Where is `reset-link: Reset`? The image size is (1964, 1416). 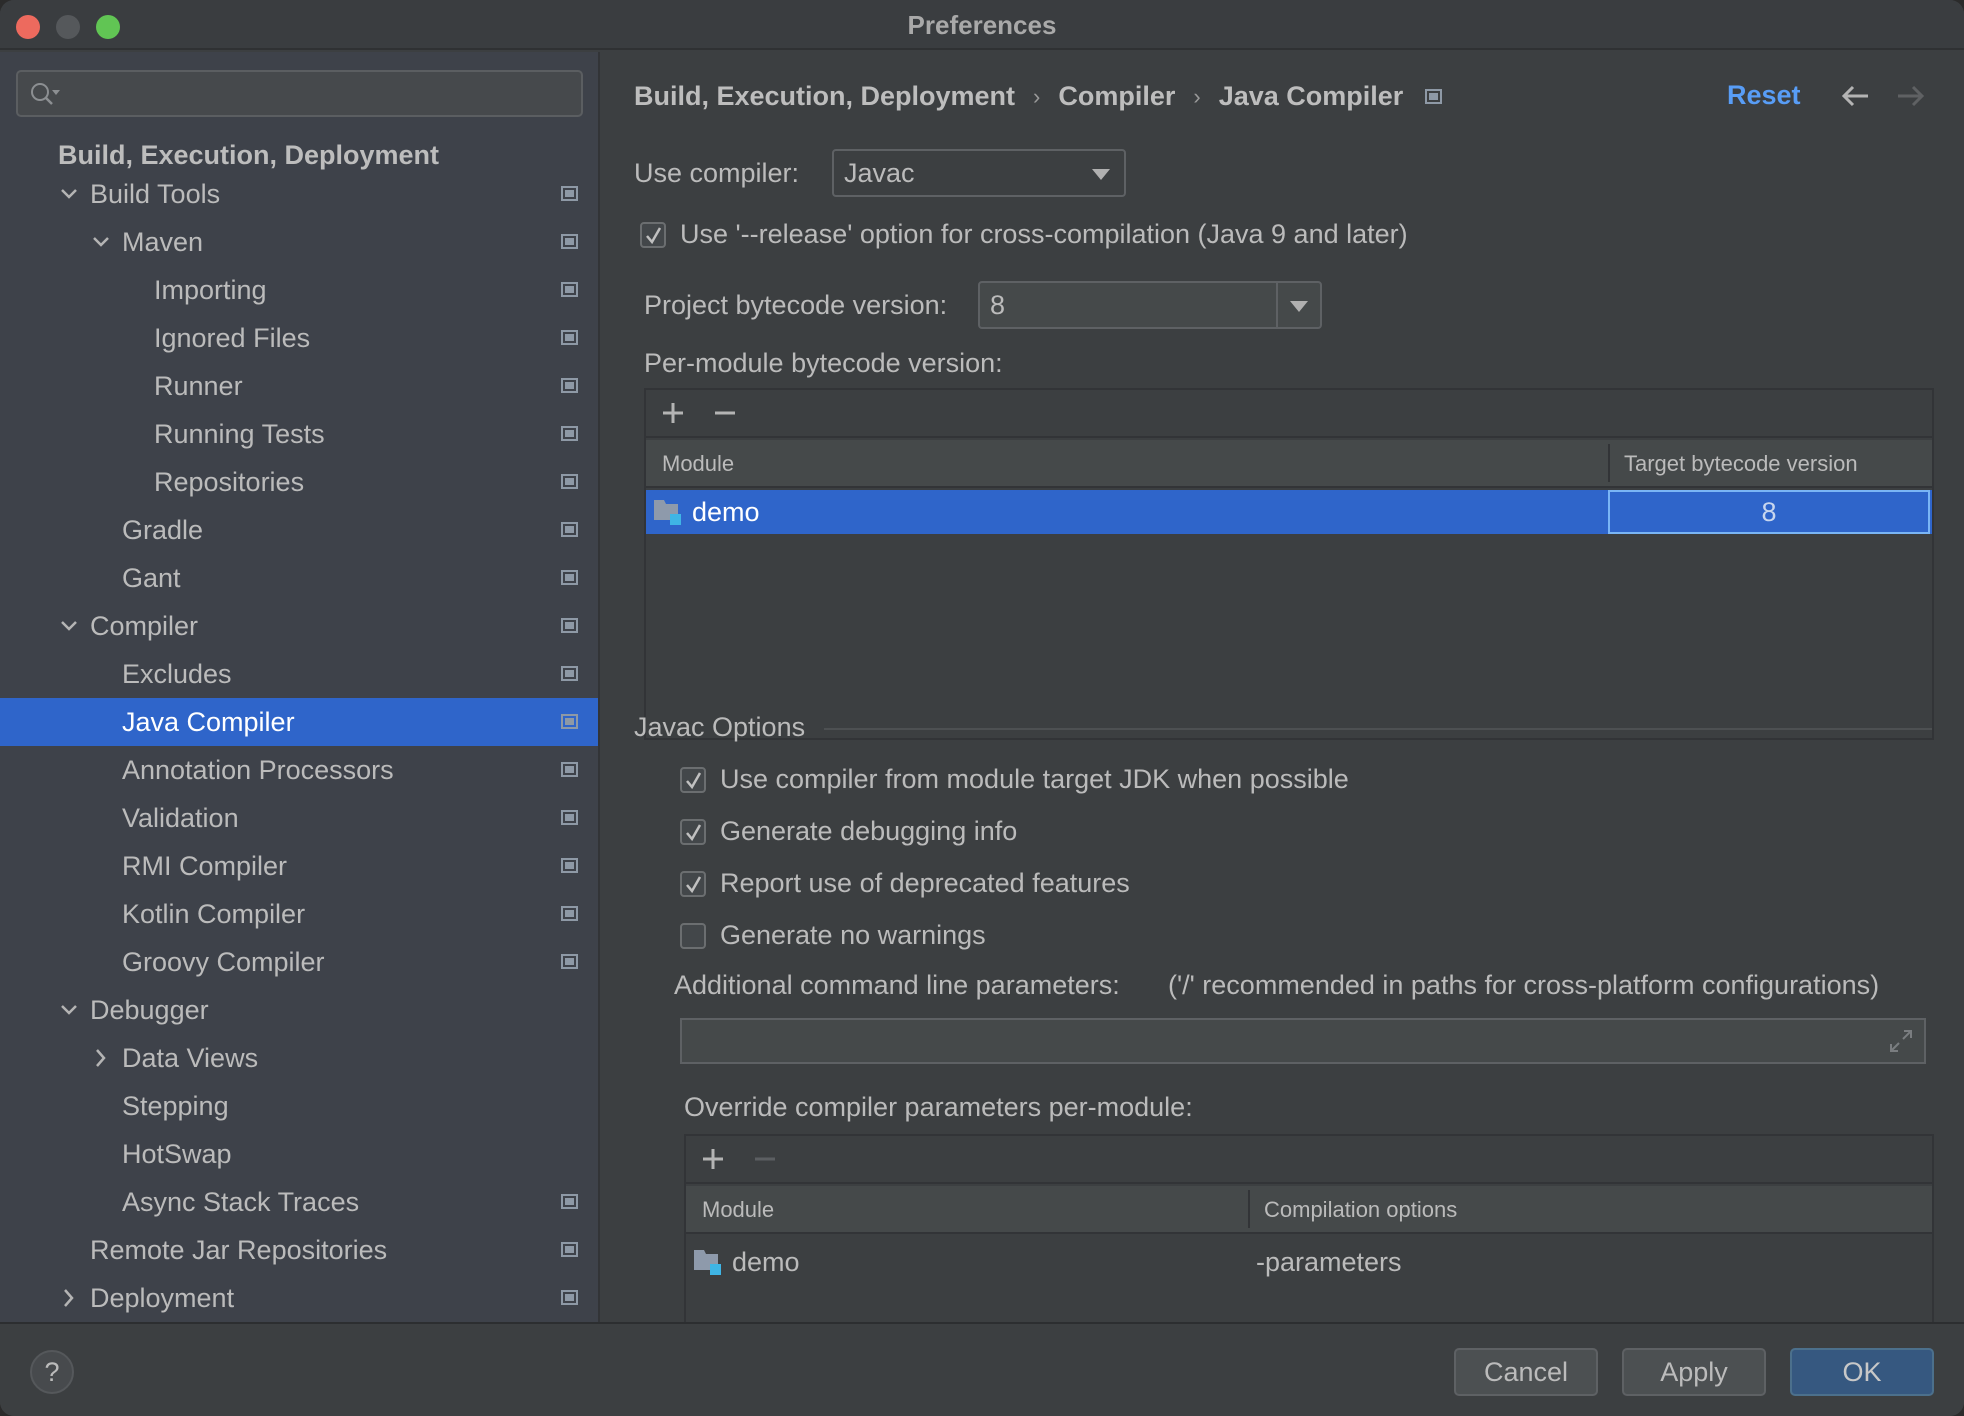 reset-link: Reset is located at coordinates (1764, 95).